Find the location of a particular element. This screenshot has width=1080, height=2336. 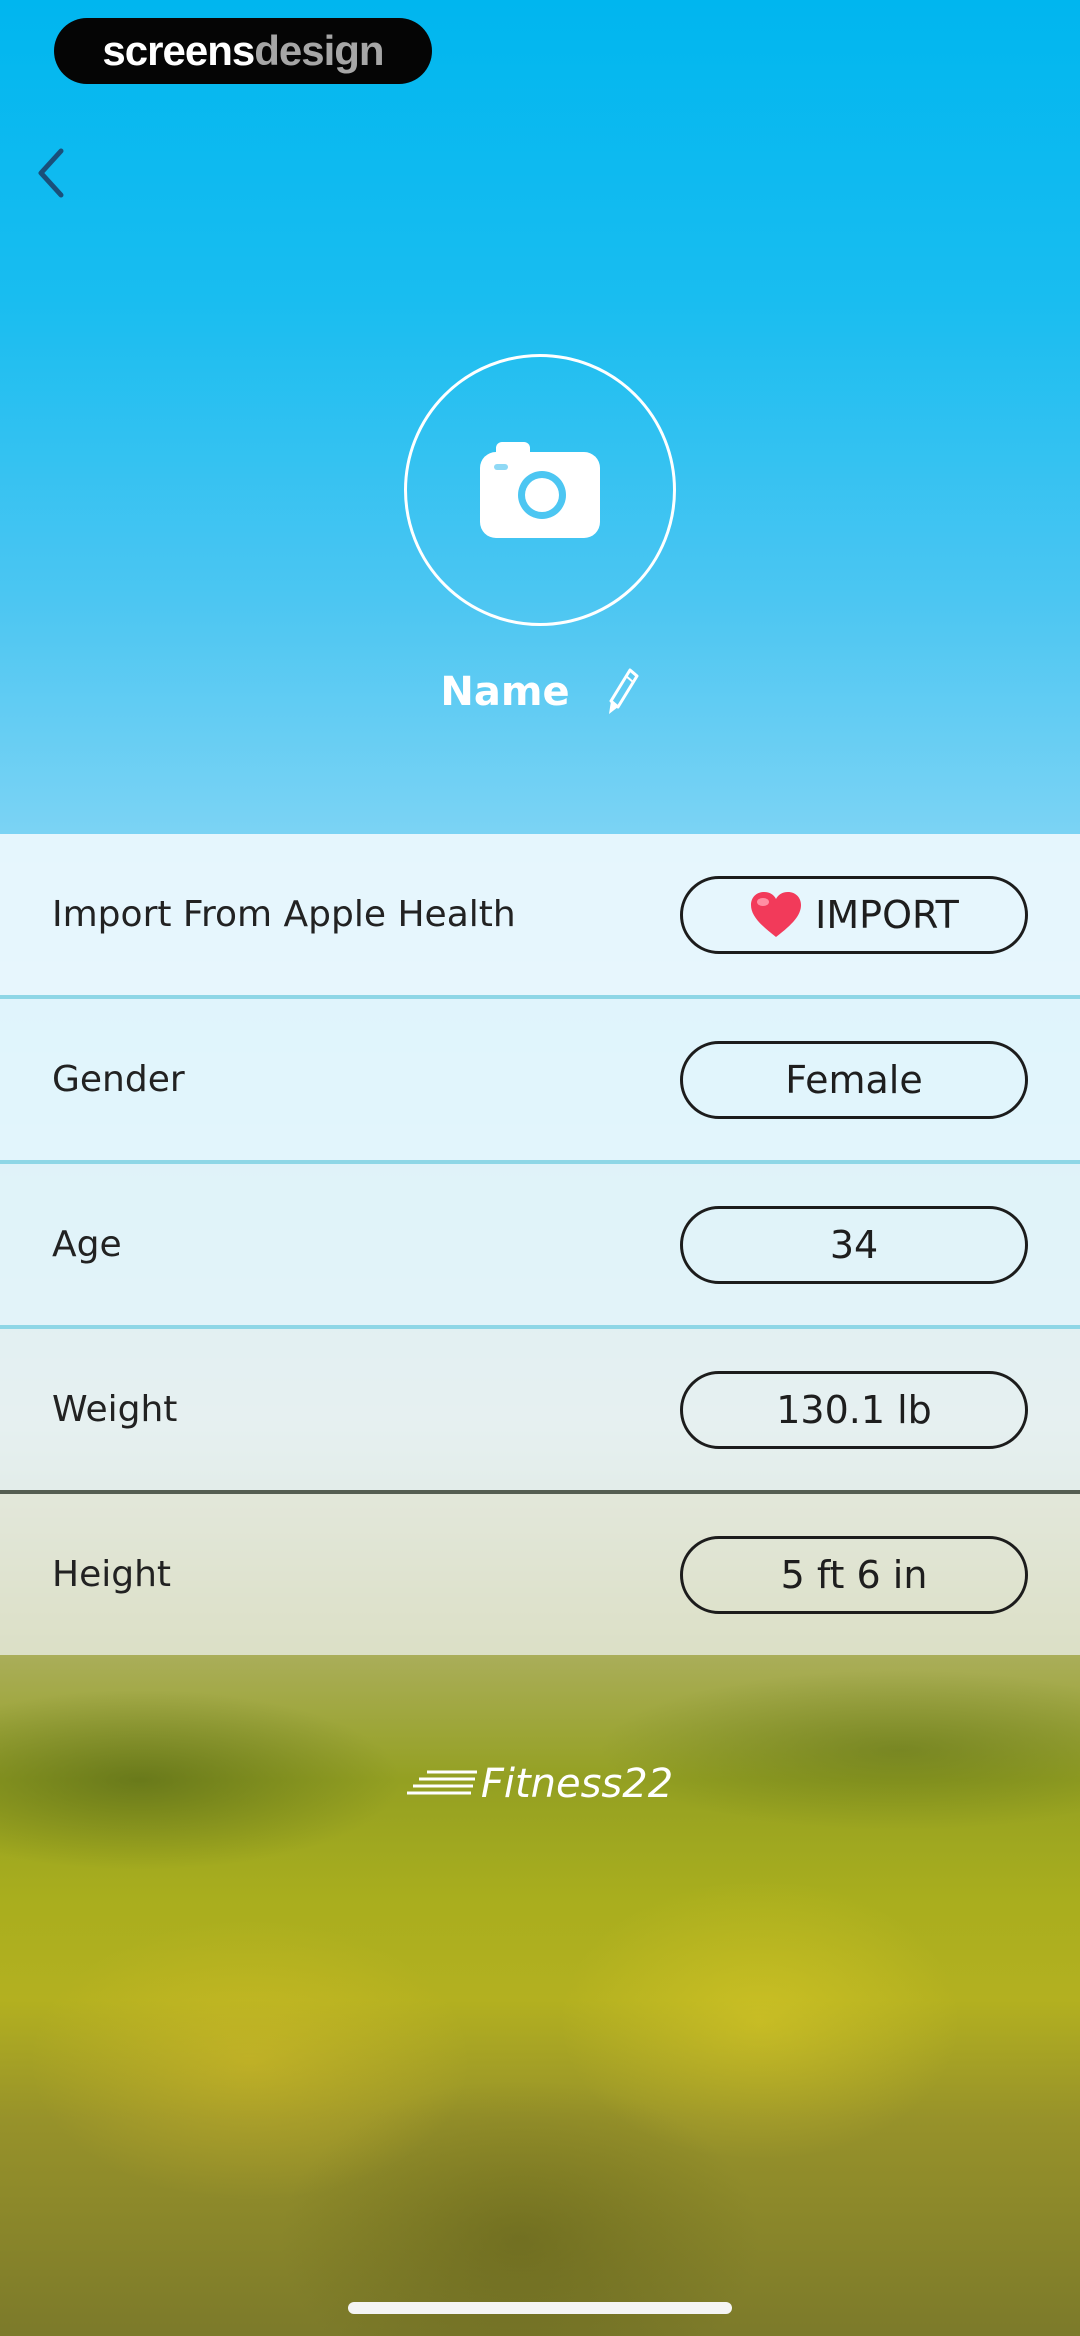

screensdesign-watermark: screens design is located at coordinates (243, 51).